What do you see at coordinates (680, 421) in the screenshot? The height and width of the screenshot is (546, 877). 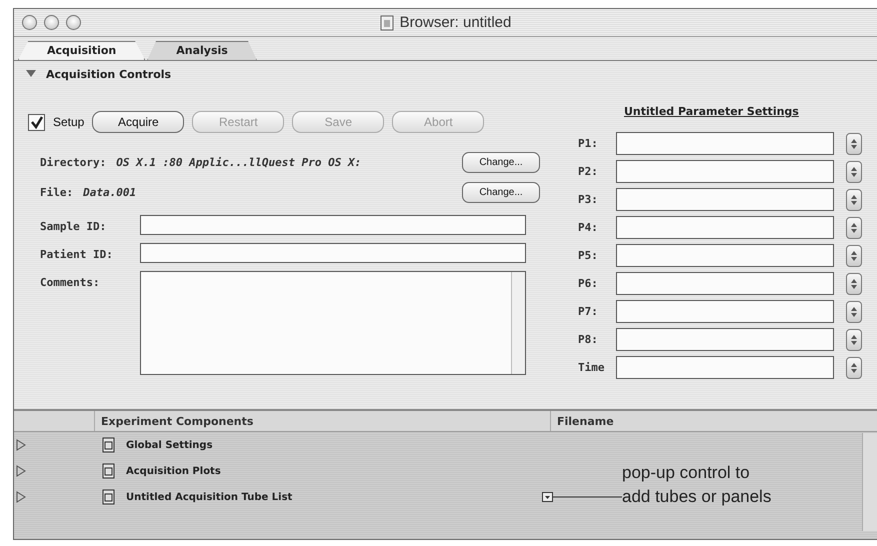 I see `column-header: Filename` at bounding box center [680, 421].